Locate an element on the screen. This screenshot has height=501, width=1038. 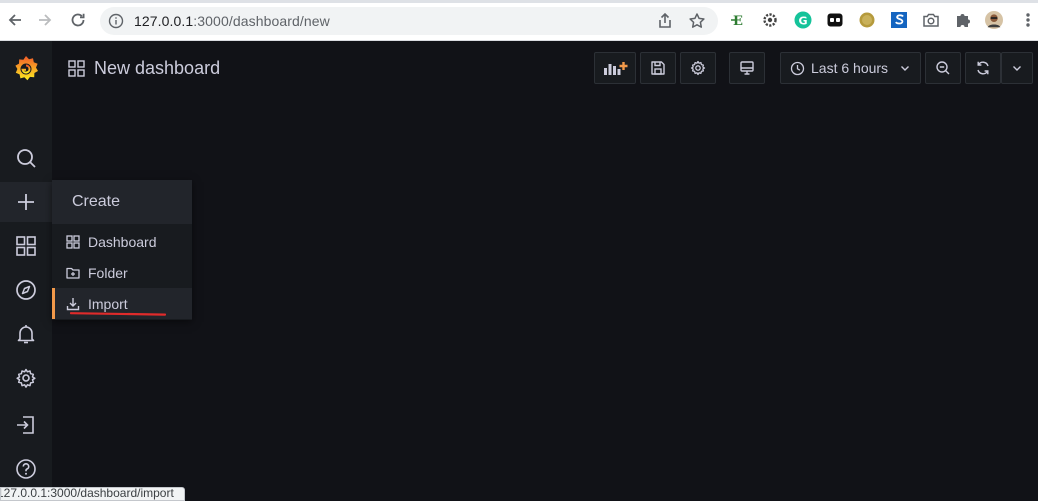
create-menu-item-label: Folder is located at coordinates (108, 272).